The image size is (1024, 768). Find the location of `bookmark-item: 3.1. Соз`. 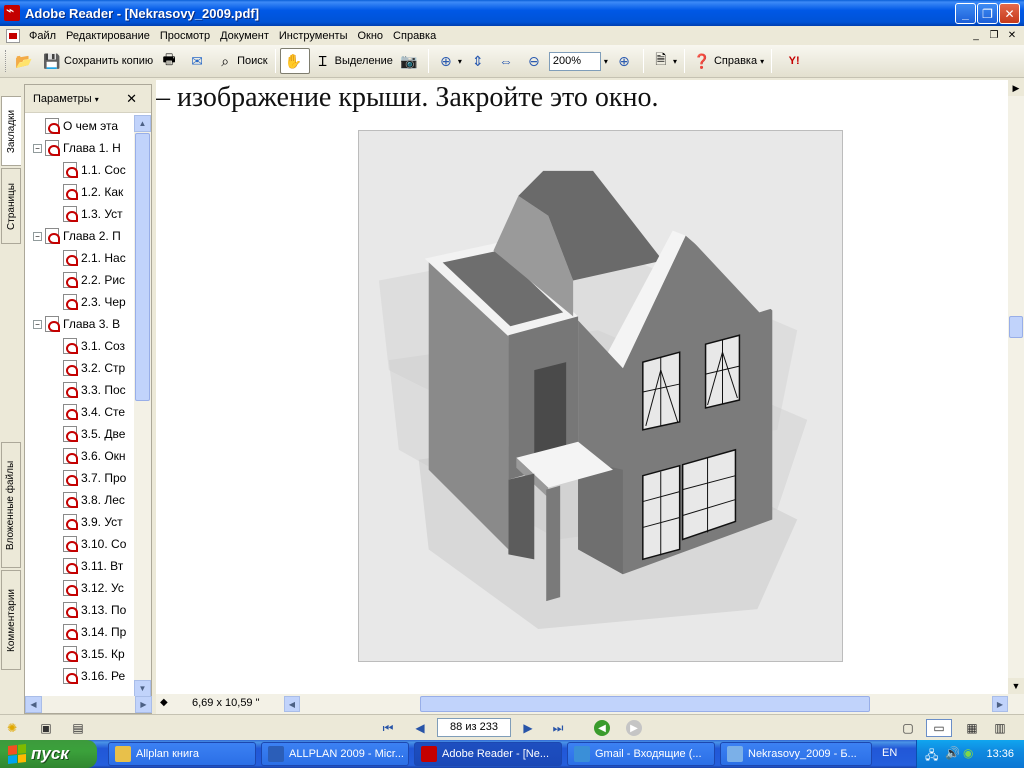

bookmark-item: 3.1. Соз is located at coordinates (94, 346).